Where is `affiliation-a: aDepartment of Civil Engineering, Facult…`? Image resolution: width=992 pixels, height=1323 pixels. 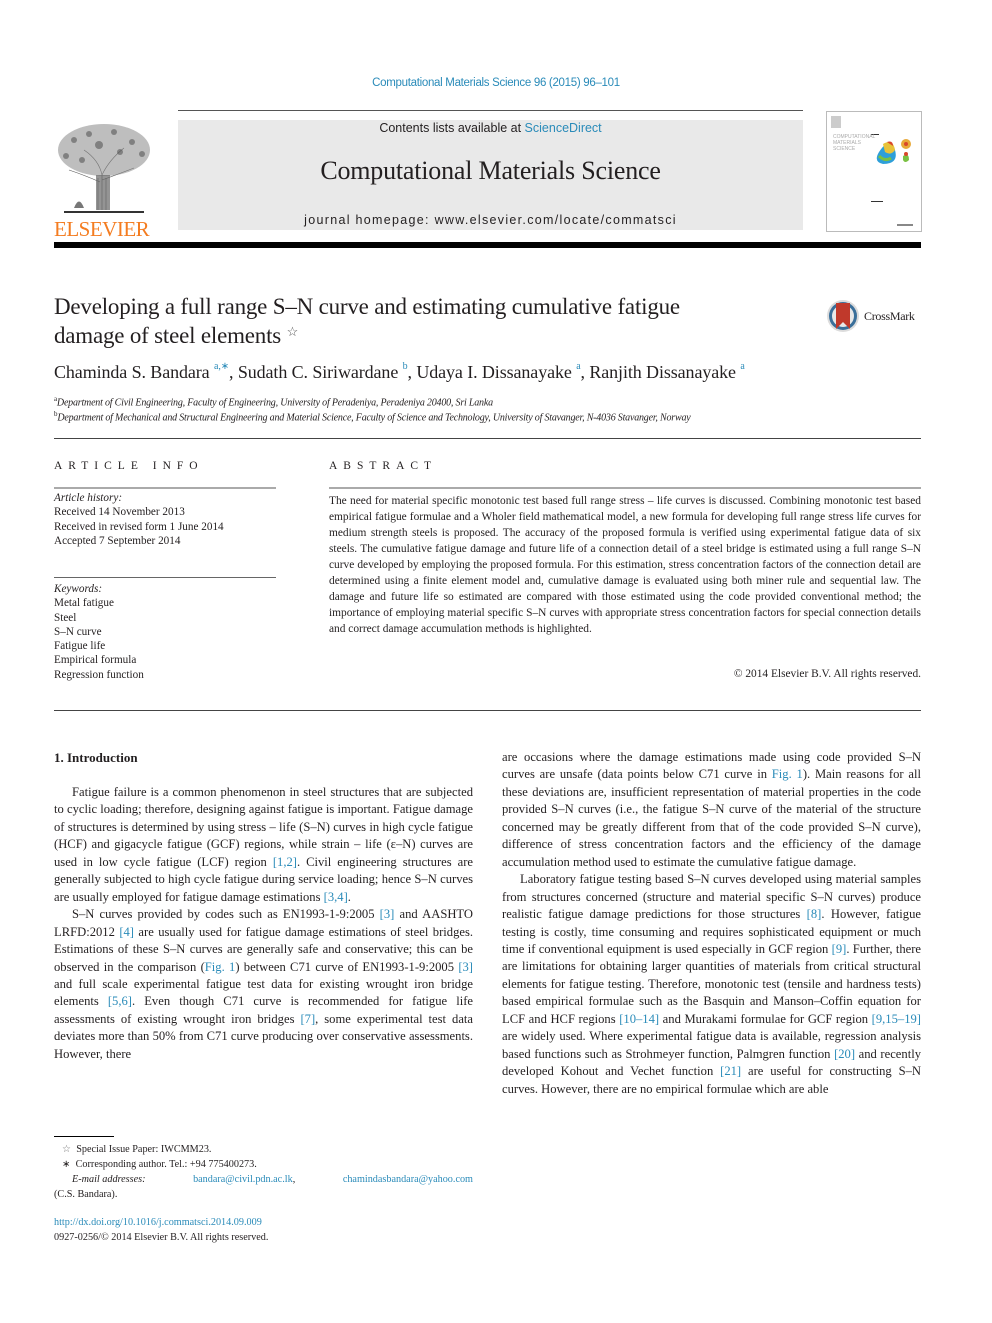 affiliation-a: aDepartment of Civil Engineering, Facult… is located at coordinates (273, 402).